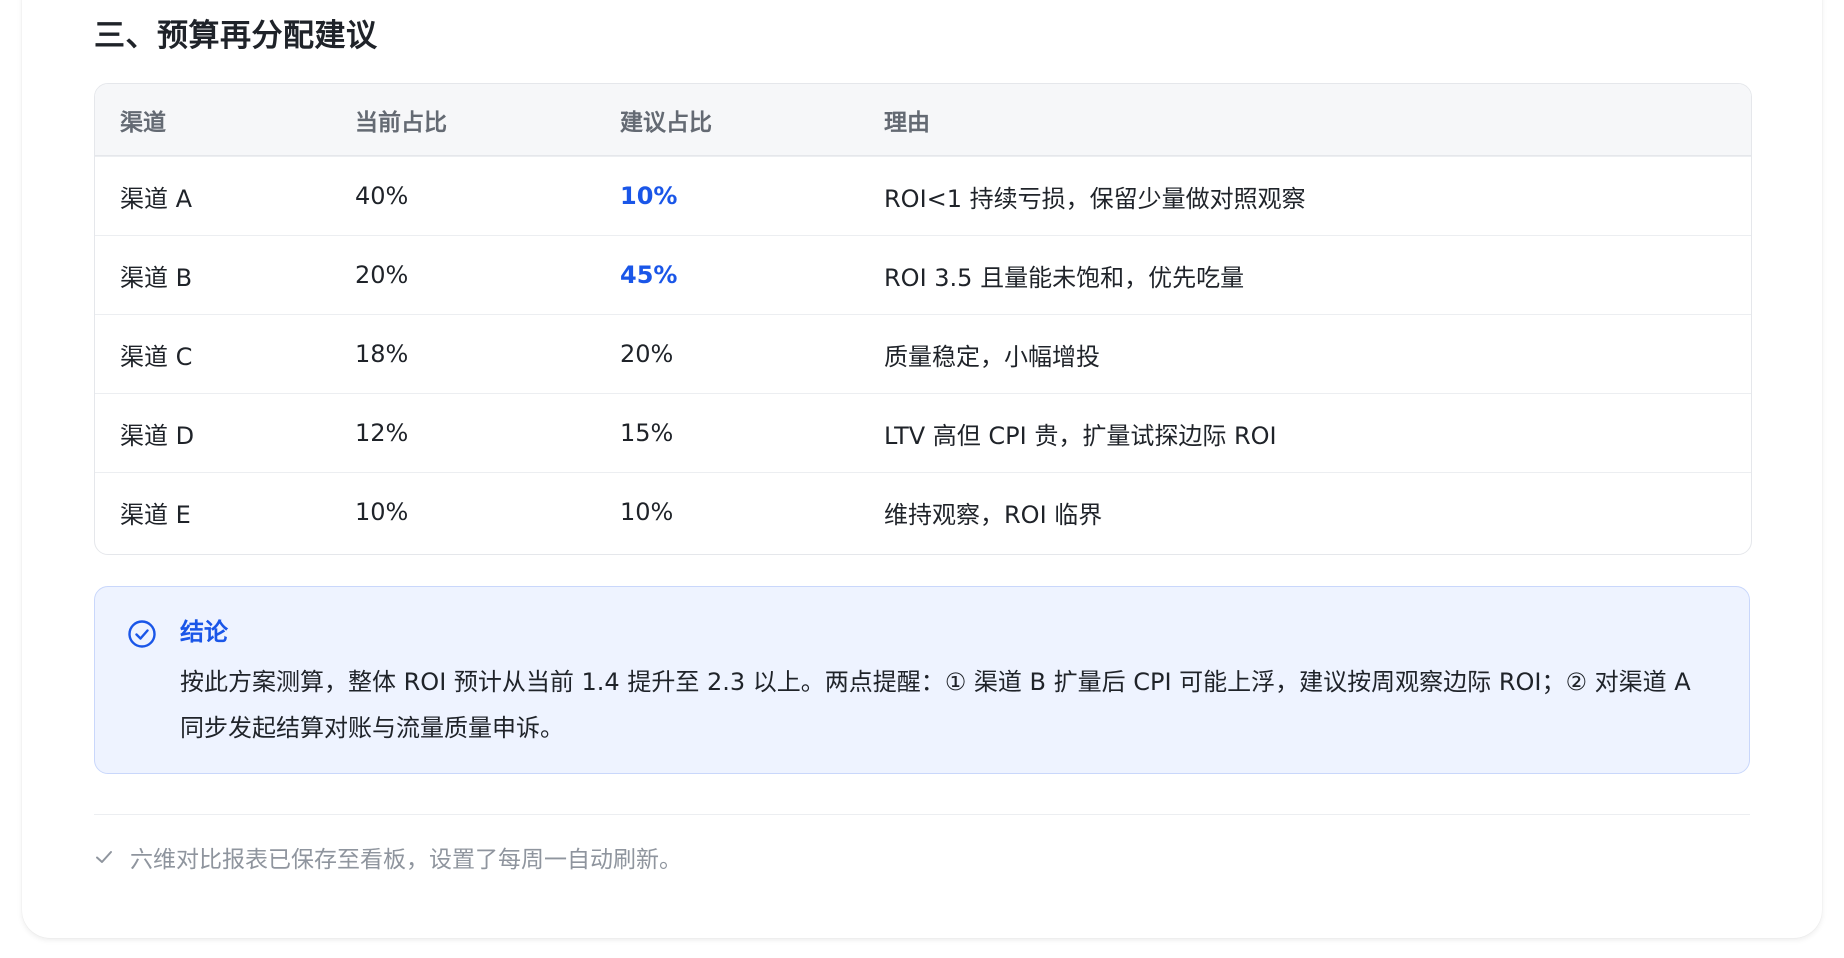  Describe the element at coordinates (1064, 277) in the screenshot. I see `reason-cell: ROI 3.5 且量能未饱和，优先吃量` at that location.